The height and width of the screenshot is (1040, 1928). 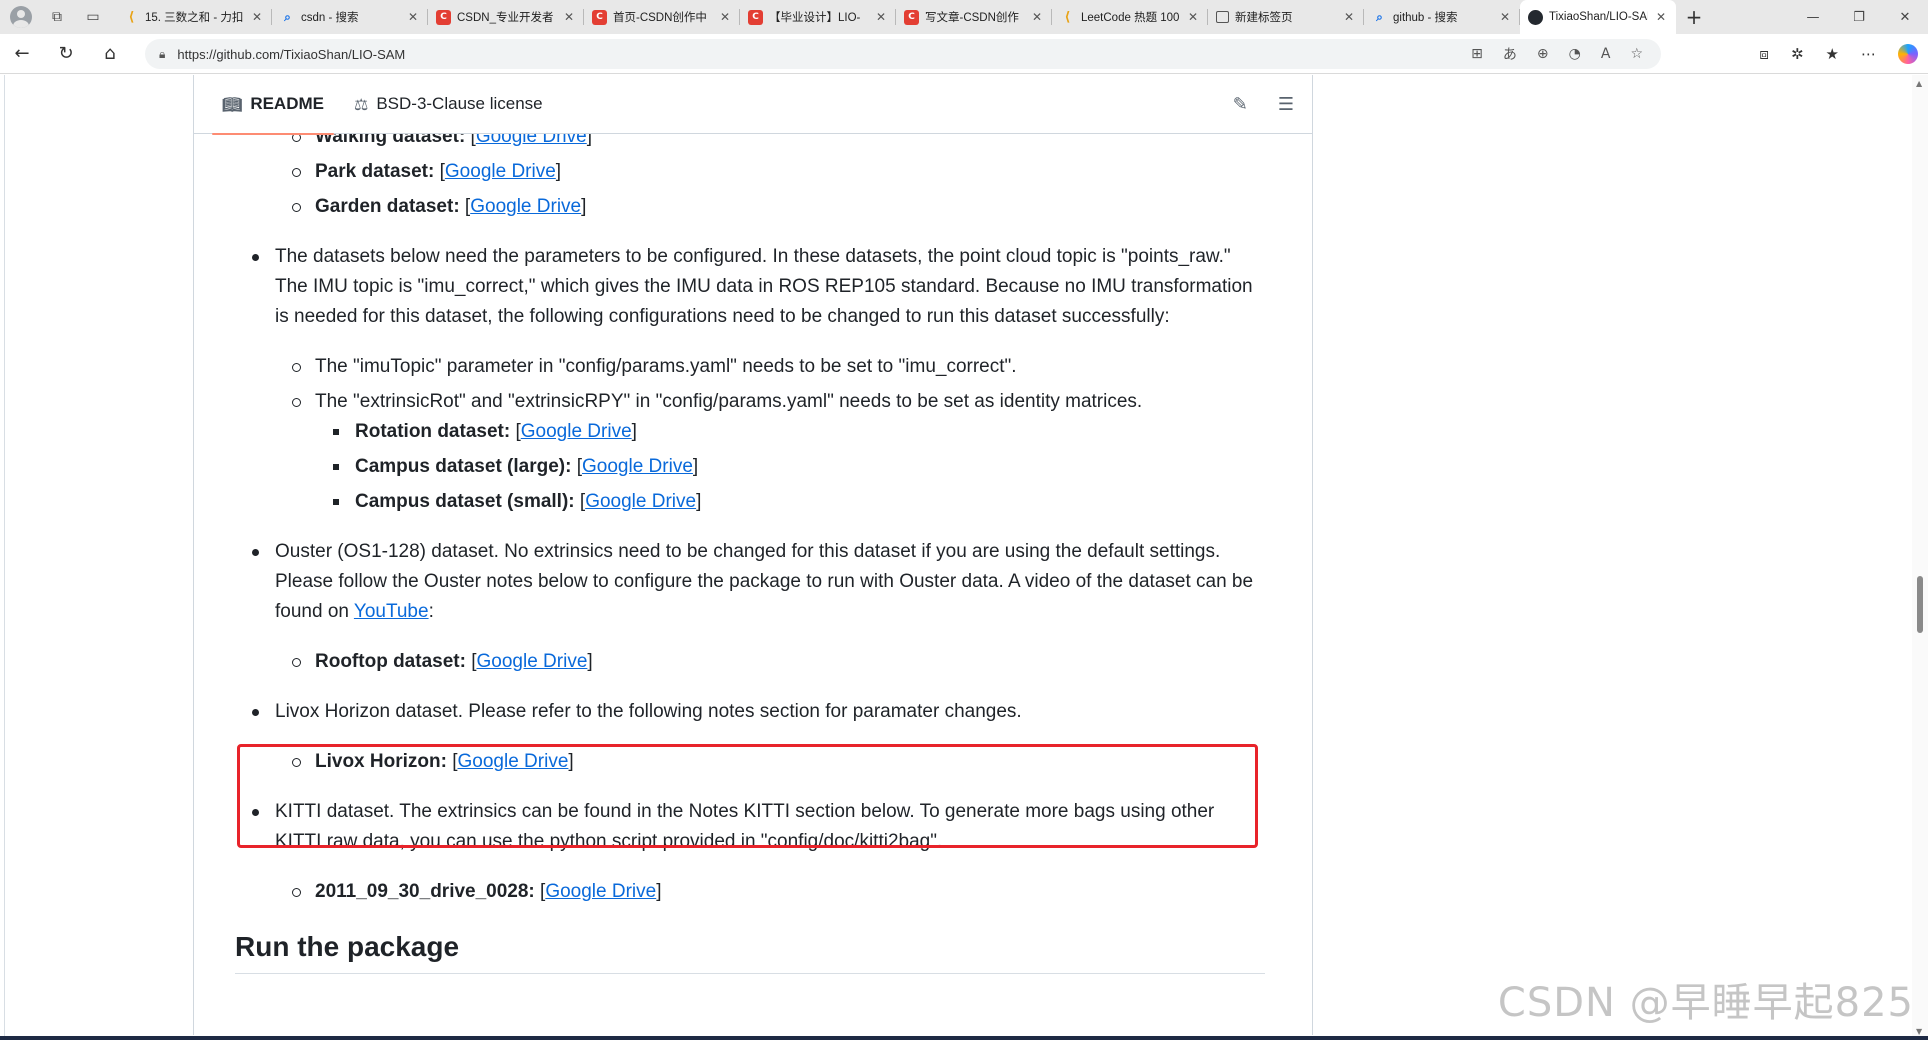 What do you see at coordinates (391, 611) in the screenshot?
I see `youtube-link: YouTube` at bounding box center [391, 611].